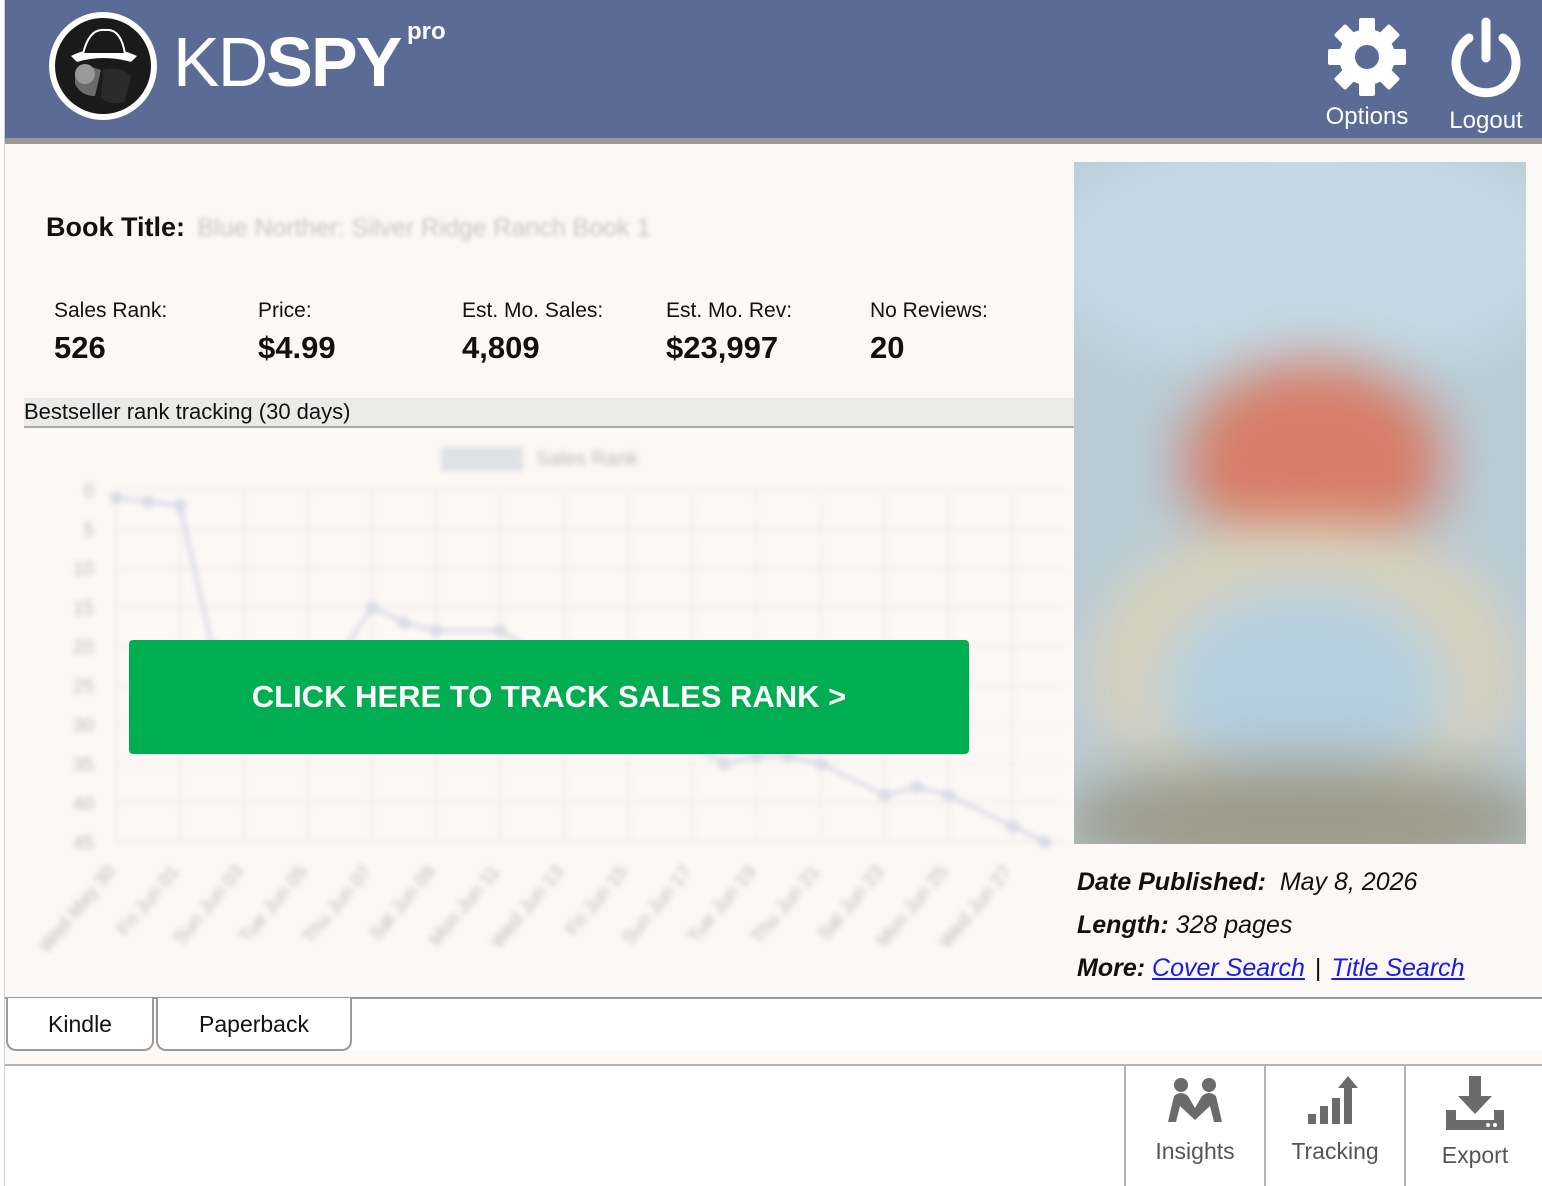  Describe the element at coordinates (77, 909) in the screenshot. I see `chart-x-tick: Wed May 30` at that location.